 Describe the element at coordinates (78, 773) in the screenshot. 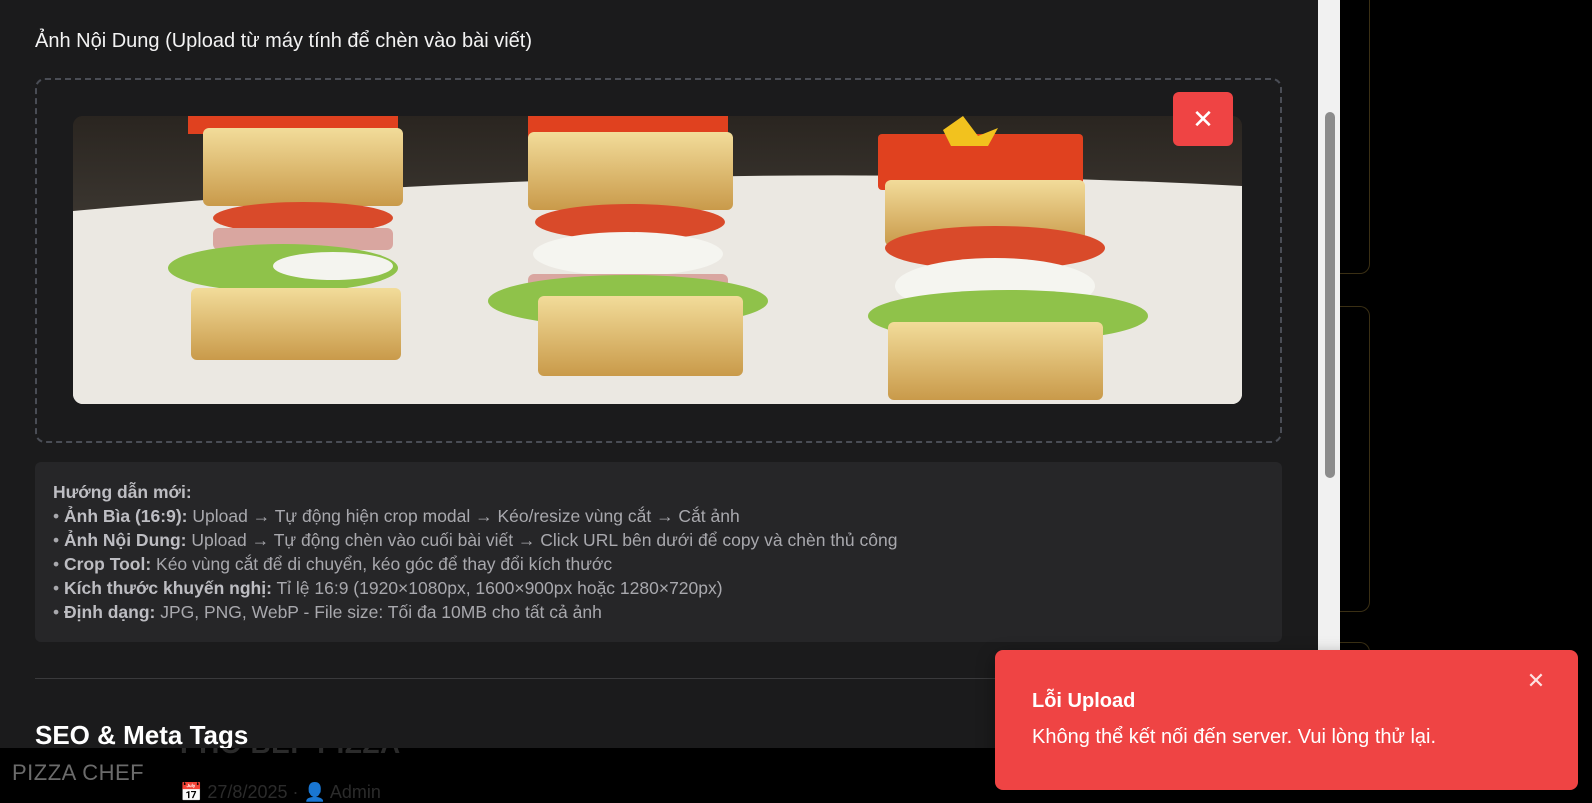

I see `background-brand: PIZZA CHEF` at that location.